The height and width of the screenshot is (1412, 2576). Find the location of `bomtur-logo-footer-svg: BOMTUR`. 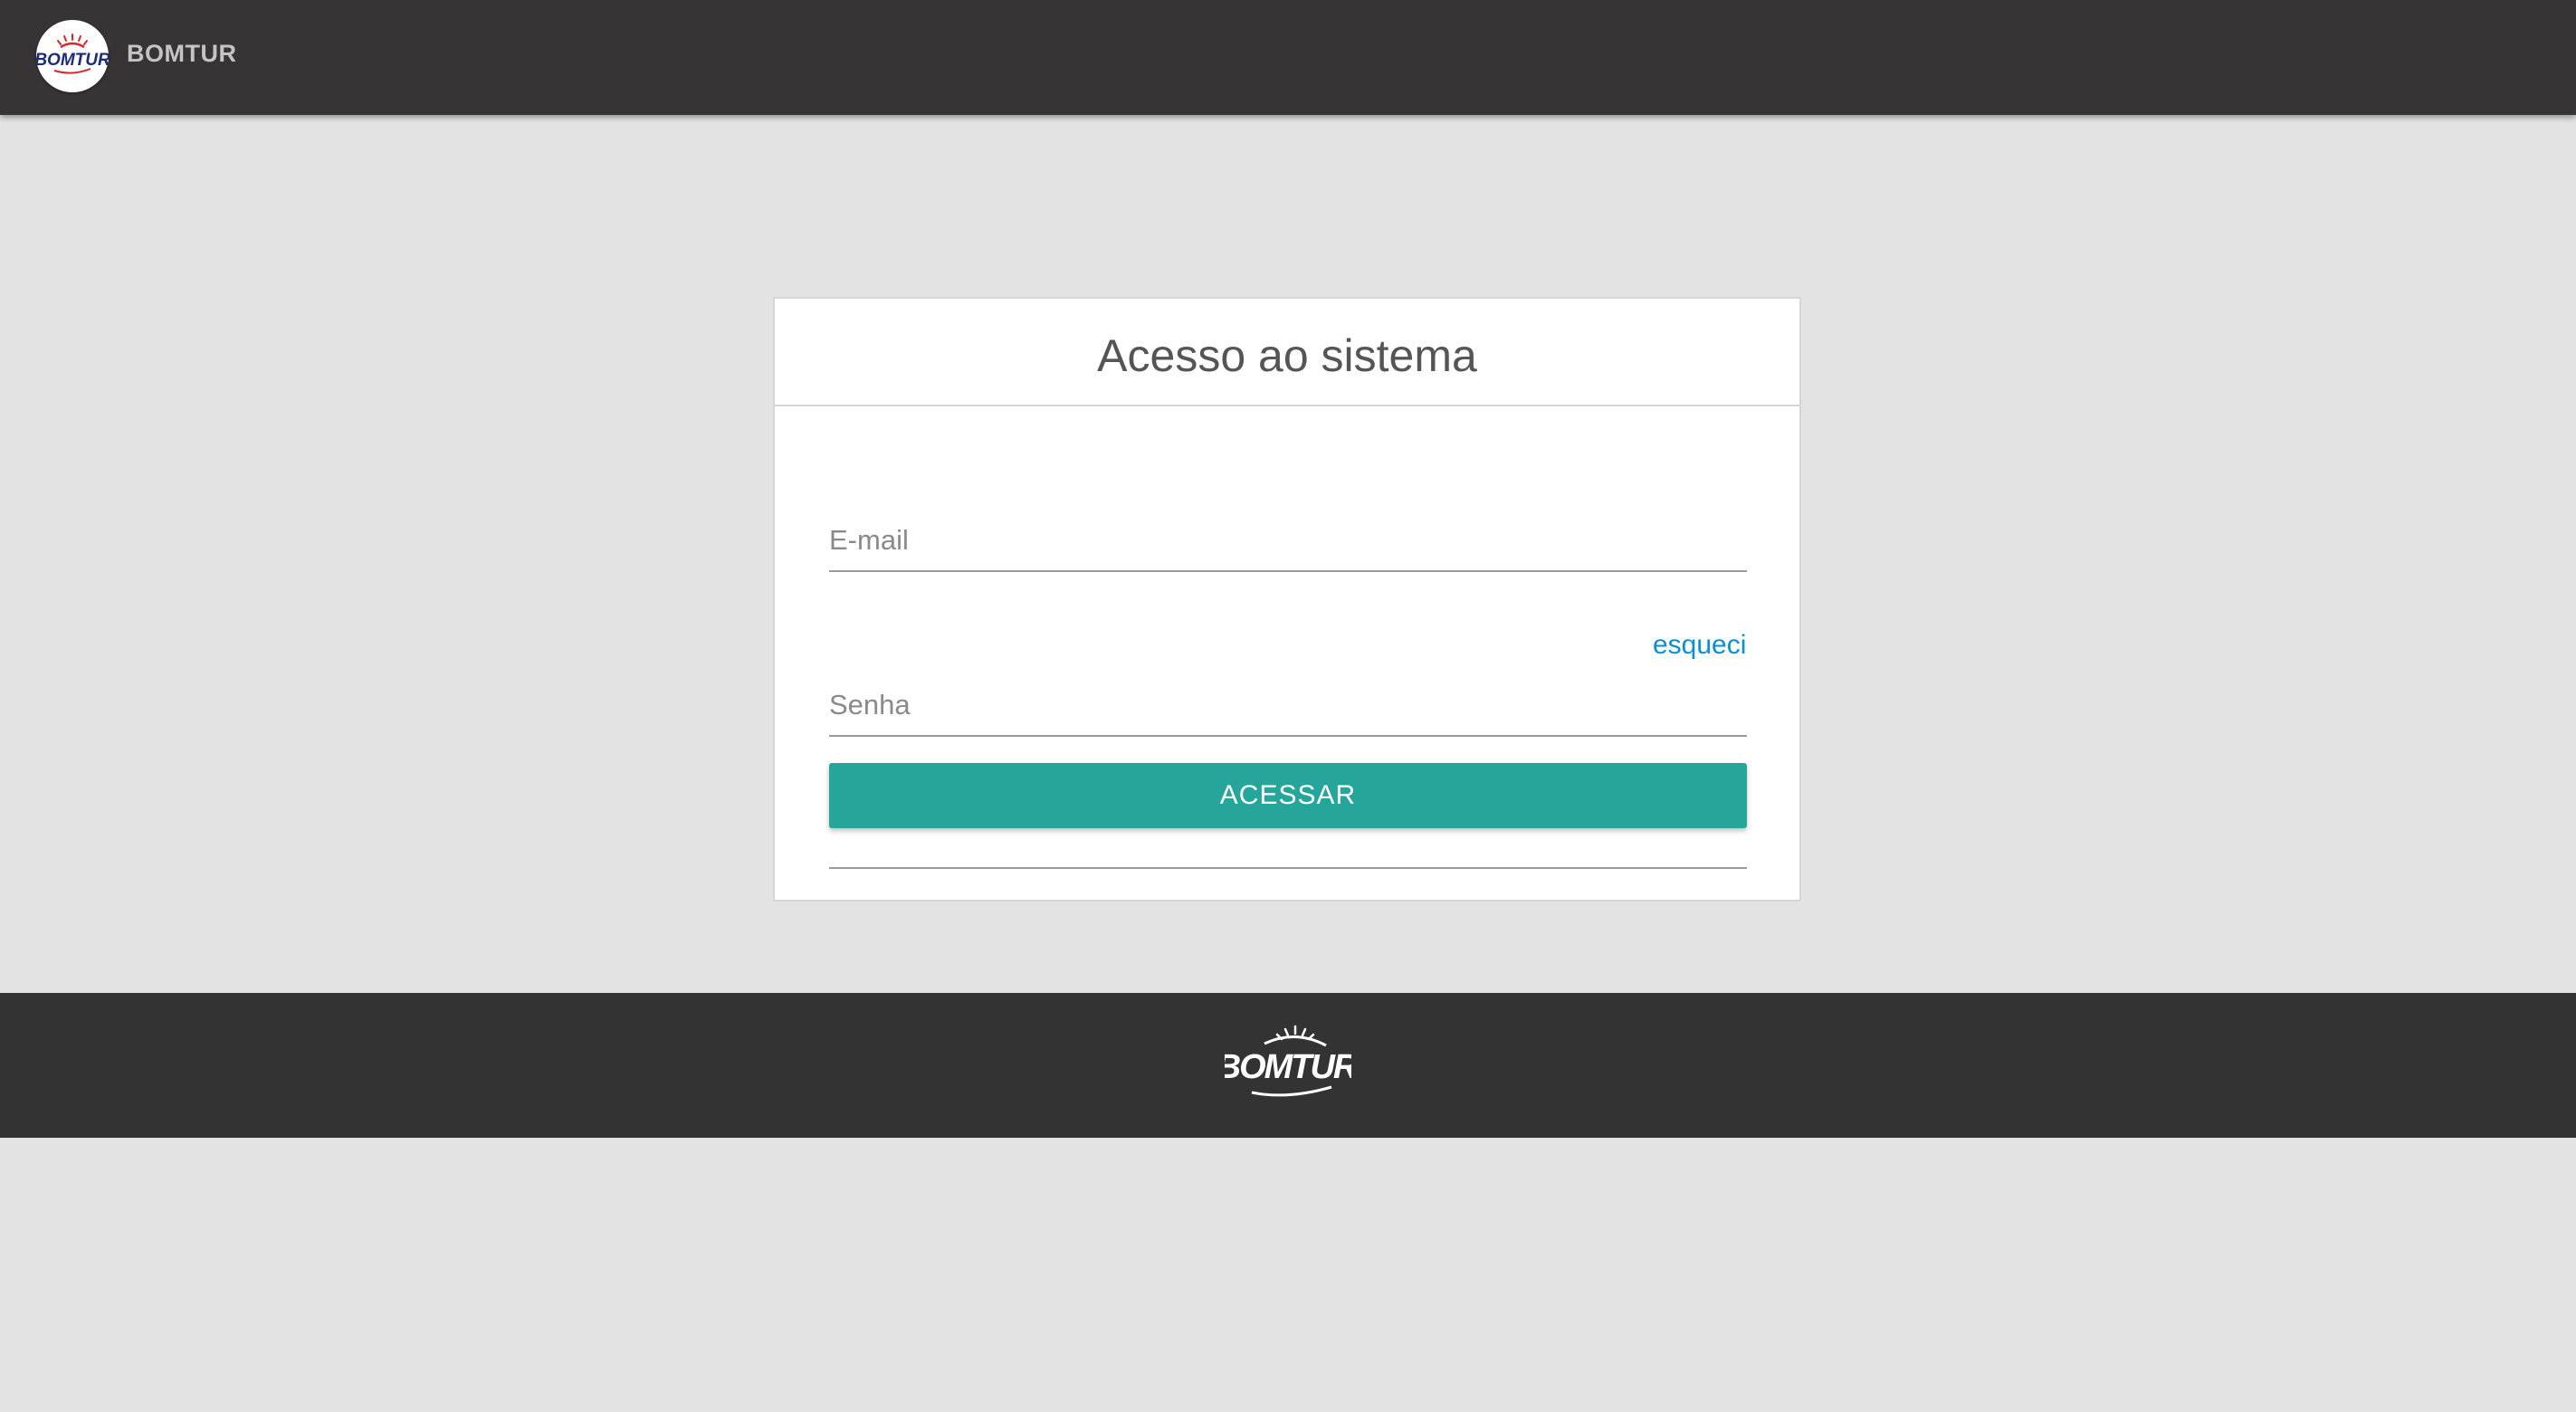

bomtur-logo-footer-svg: BOMTUR is located at coordinates (1288, 1061).